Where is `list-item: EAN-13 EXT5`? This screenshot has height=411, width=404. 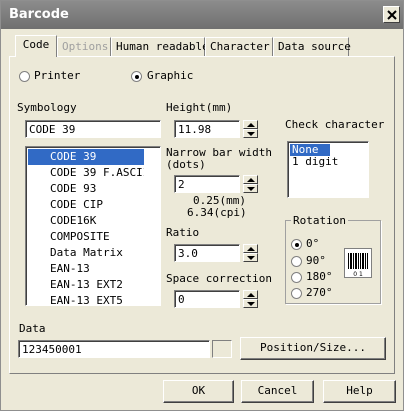 list-item: EAN-13 EXT5 is located at coordinates (86, 299).